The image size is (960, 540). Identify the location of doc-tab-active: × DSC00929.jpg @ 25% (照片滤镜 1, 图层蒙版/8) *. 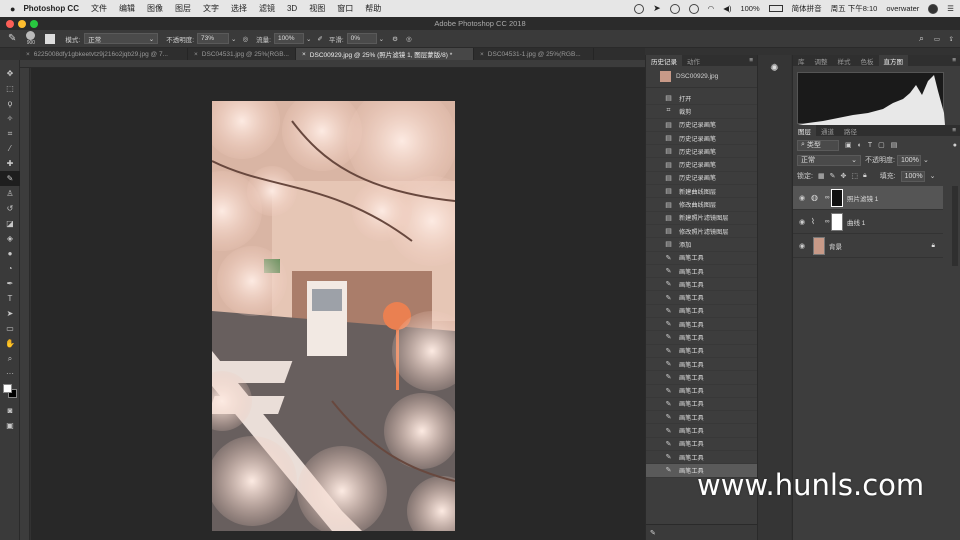
(385, 54).